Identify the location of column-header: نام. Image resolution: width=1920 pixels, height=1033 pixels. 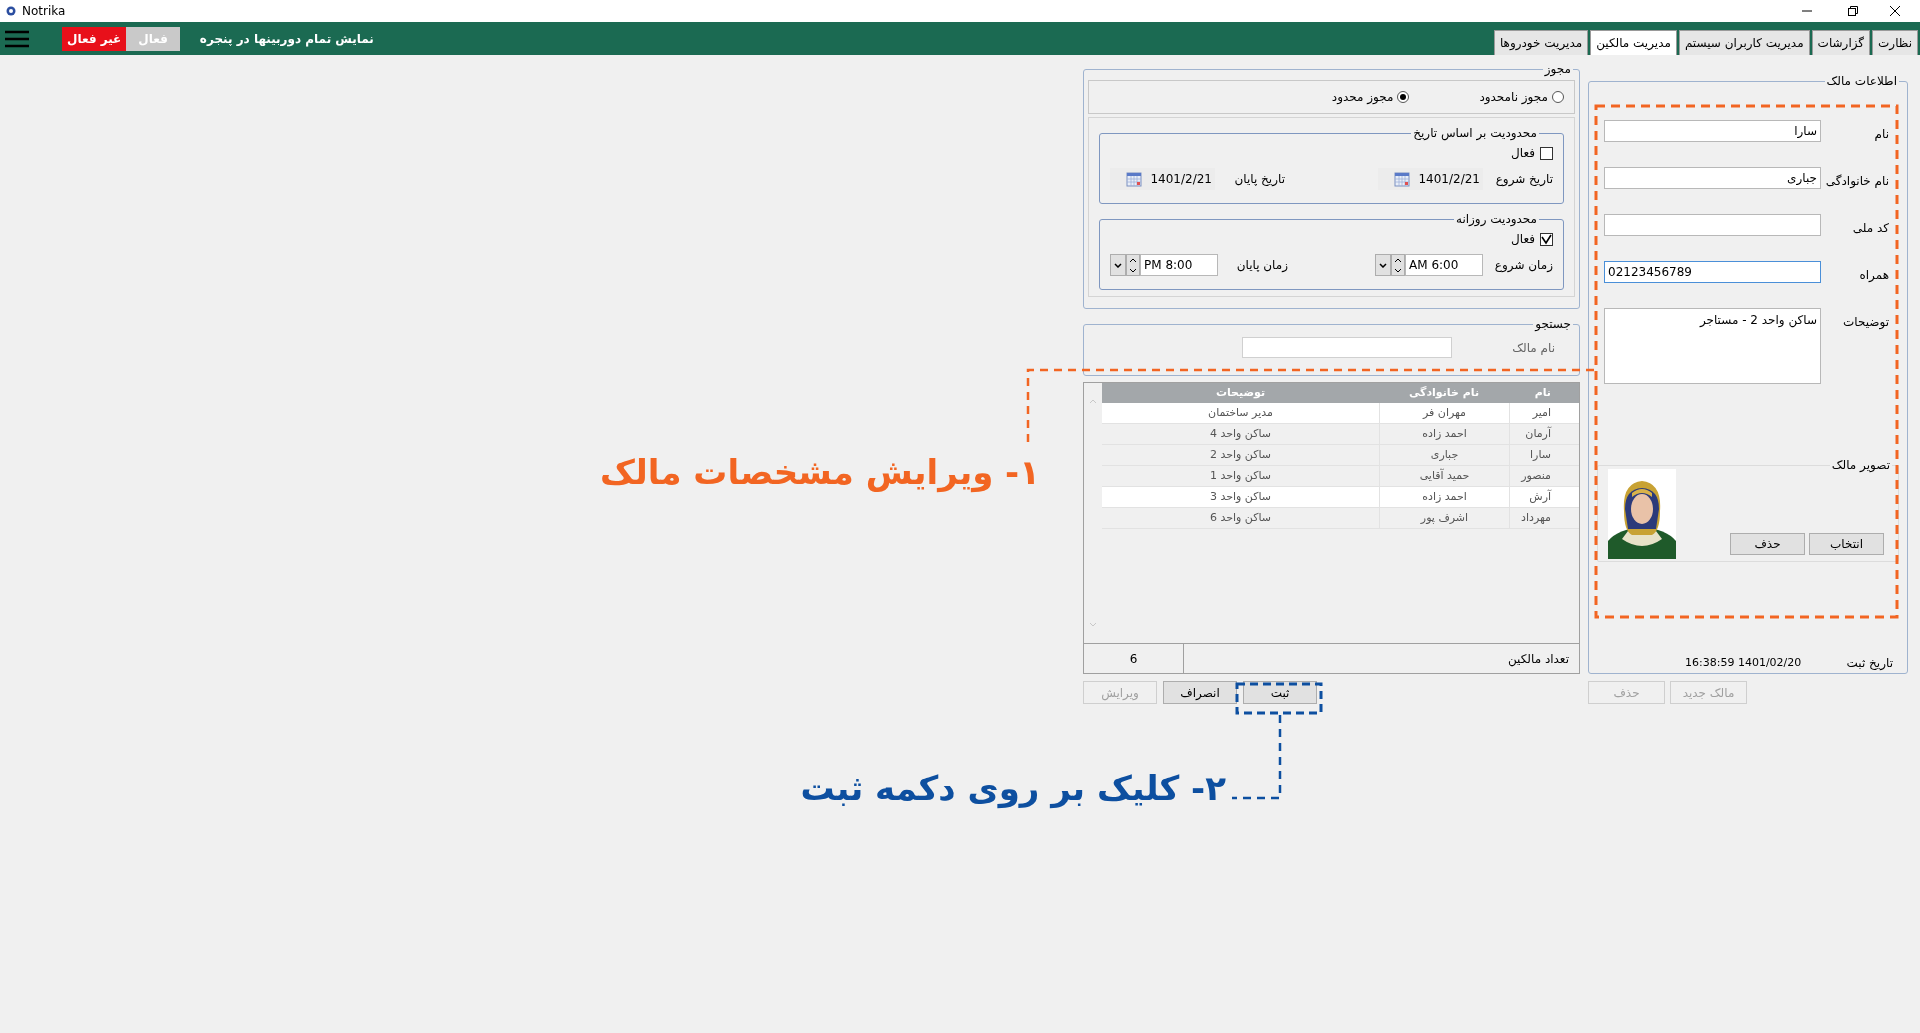
(1542, 392).